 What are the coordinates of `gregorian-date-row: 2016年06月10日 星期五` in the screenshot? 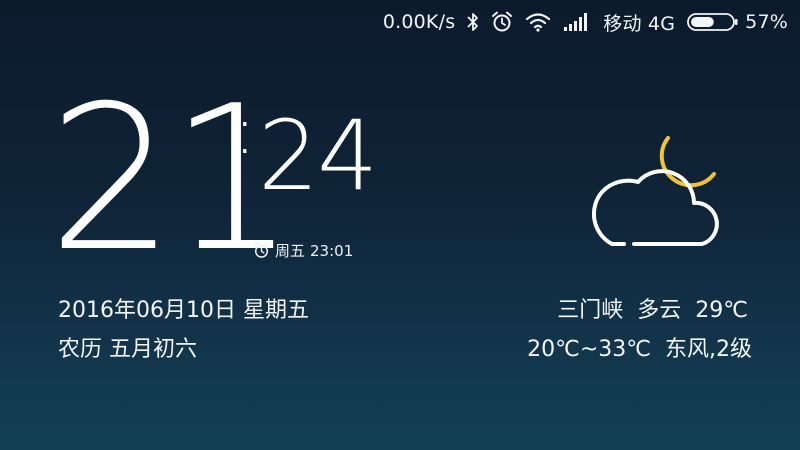 It's located at (183, 308).